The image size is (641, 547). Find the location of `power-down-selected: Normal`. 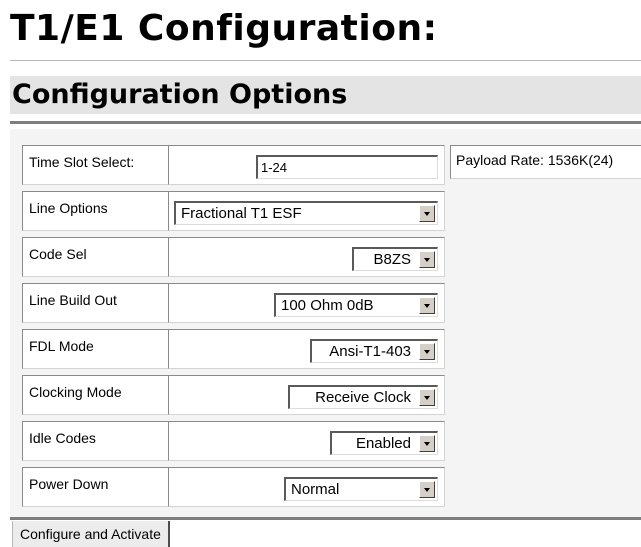

power-down-selected: Normal is located at coordinates (315, 489).